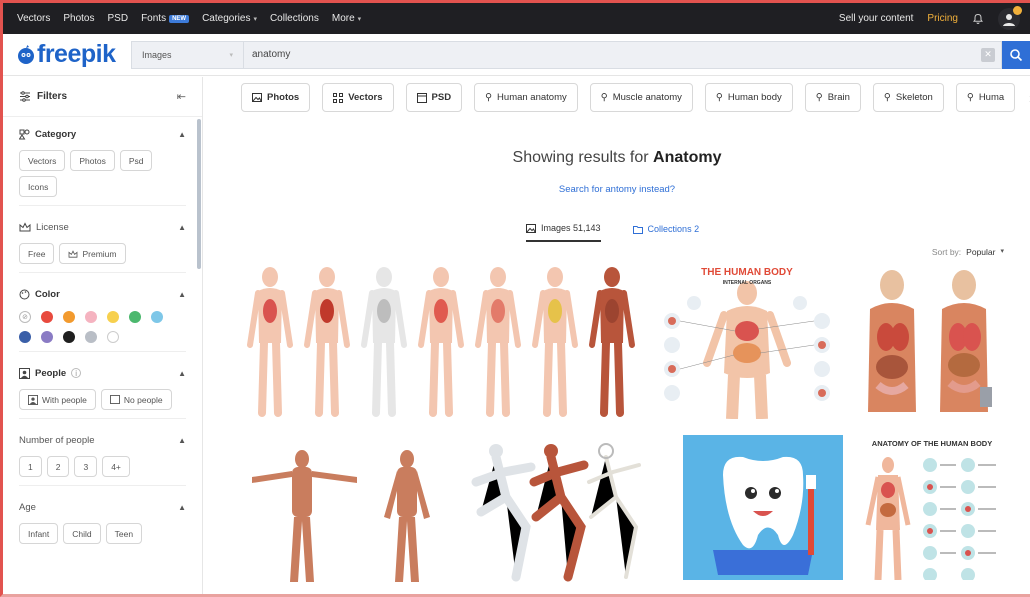  What do you see at coordinates (39, 533) in the screenshot?
I see `age-chip-infant: Infant` at bounding box center [39, 533].